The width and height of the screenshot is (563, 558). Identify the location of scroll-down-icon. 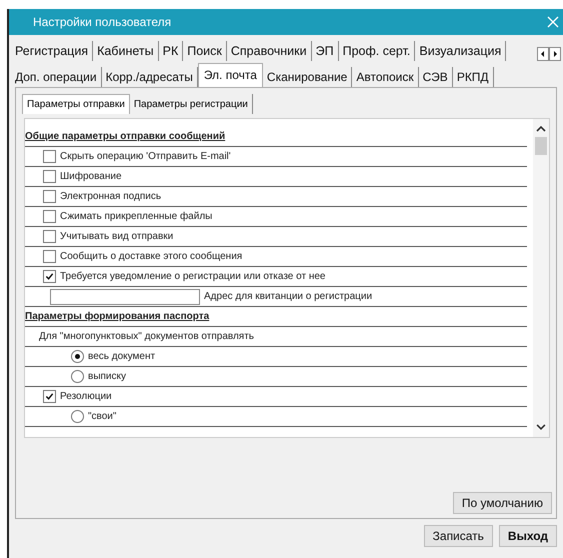
(541, 427).